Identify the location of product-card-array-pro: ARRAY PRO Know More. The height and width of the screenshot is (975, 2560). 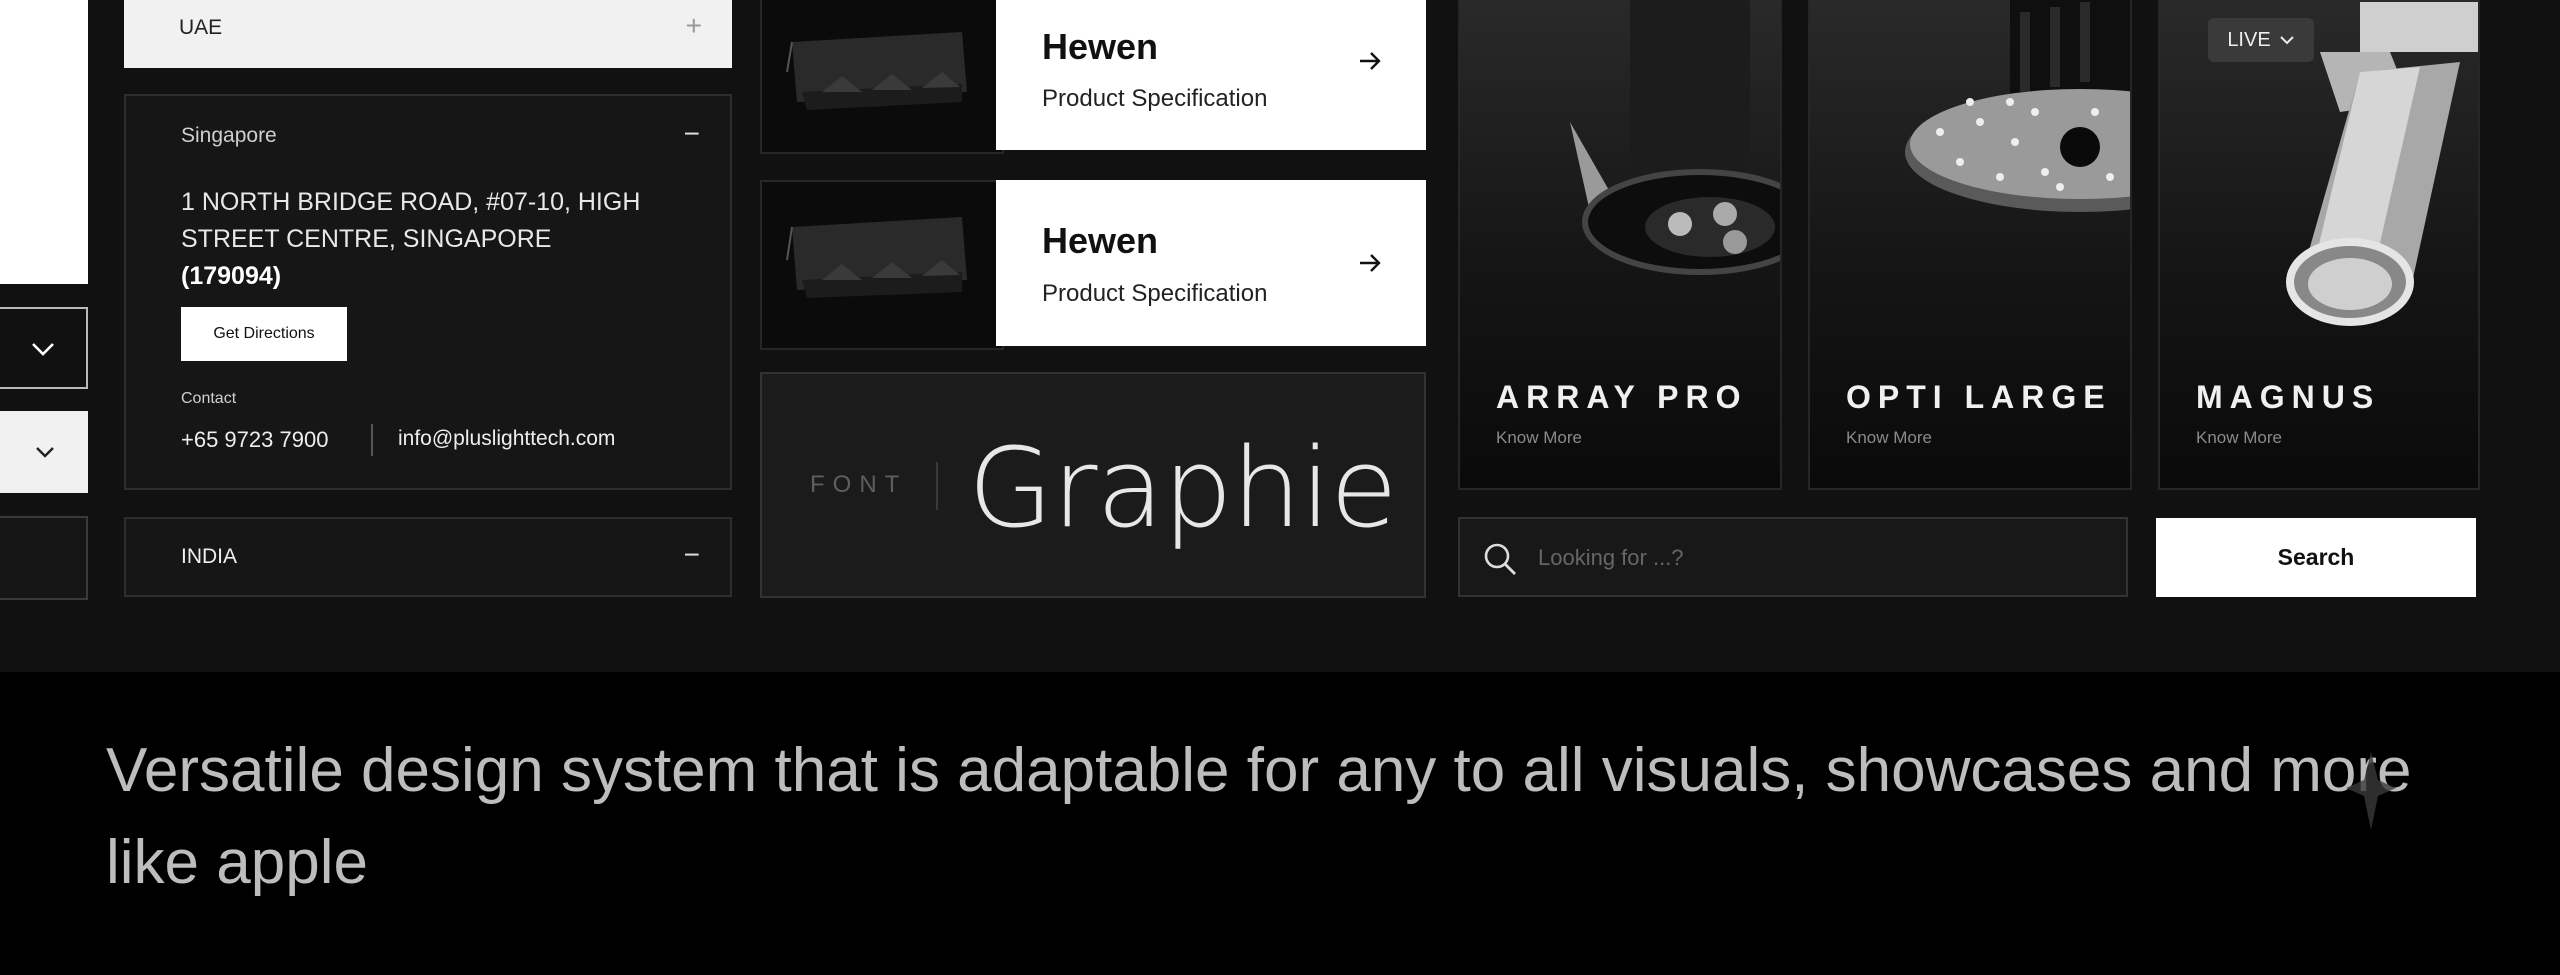
(1620, 245).